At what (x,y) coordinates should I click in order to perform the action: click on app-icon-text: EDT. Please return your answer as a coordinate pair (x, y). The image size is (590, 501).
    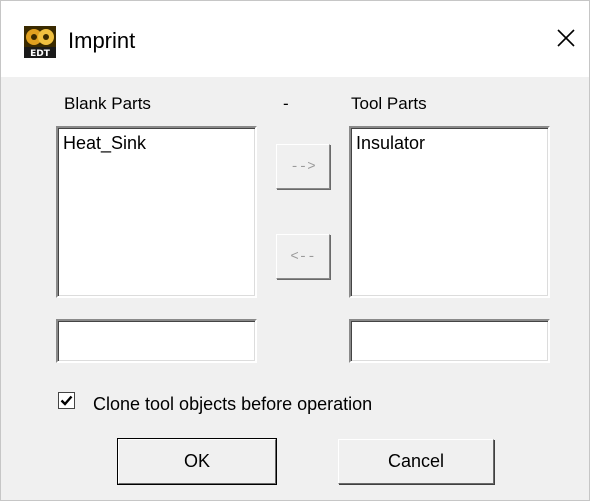
    Looking at the image, I should click on (40, 53).